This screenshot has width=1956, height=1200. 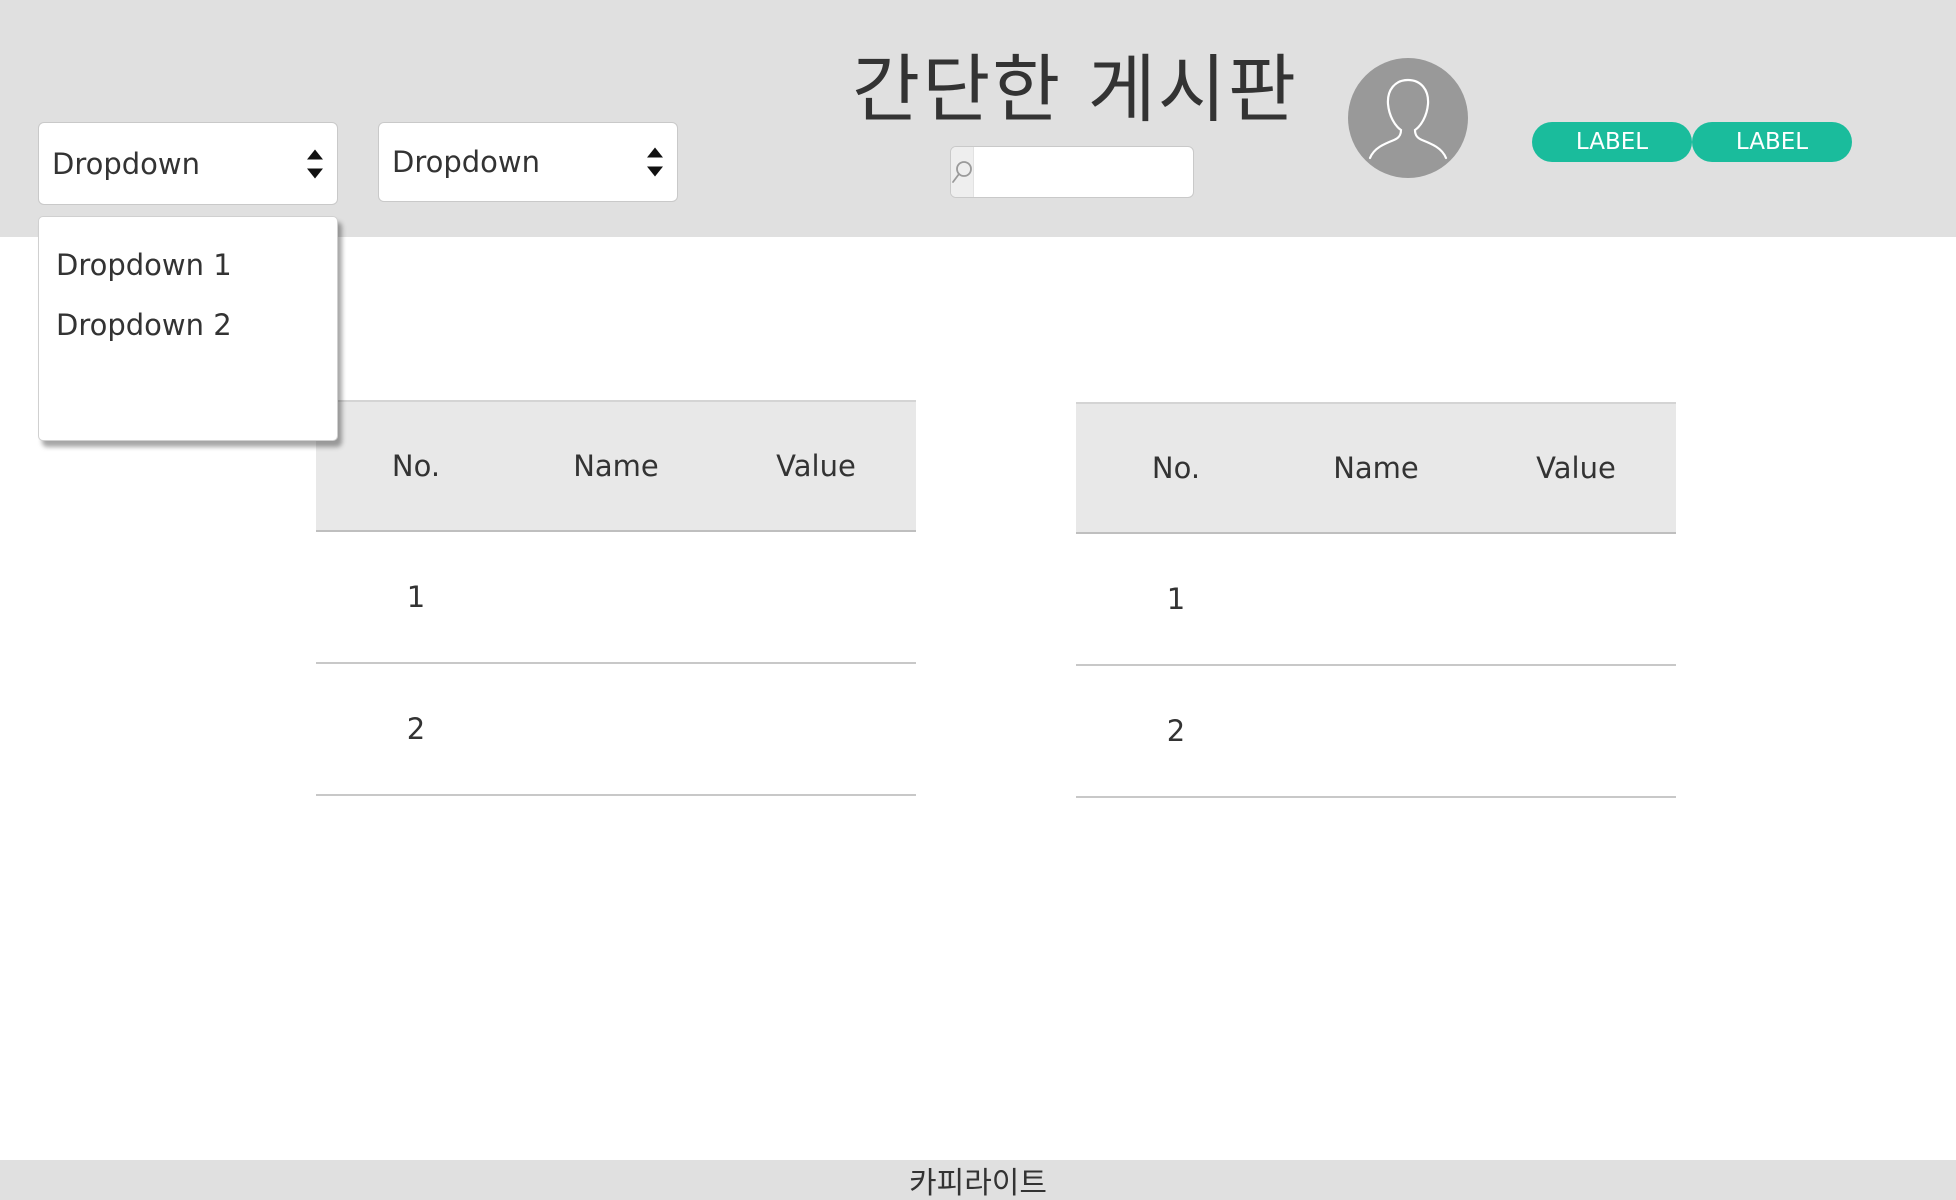 What do you see at coordinates (466, 162) in the screenshot?
I see `dropdown-select-2-value: Dropdown` at bounding box center [466, 162].